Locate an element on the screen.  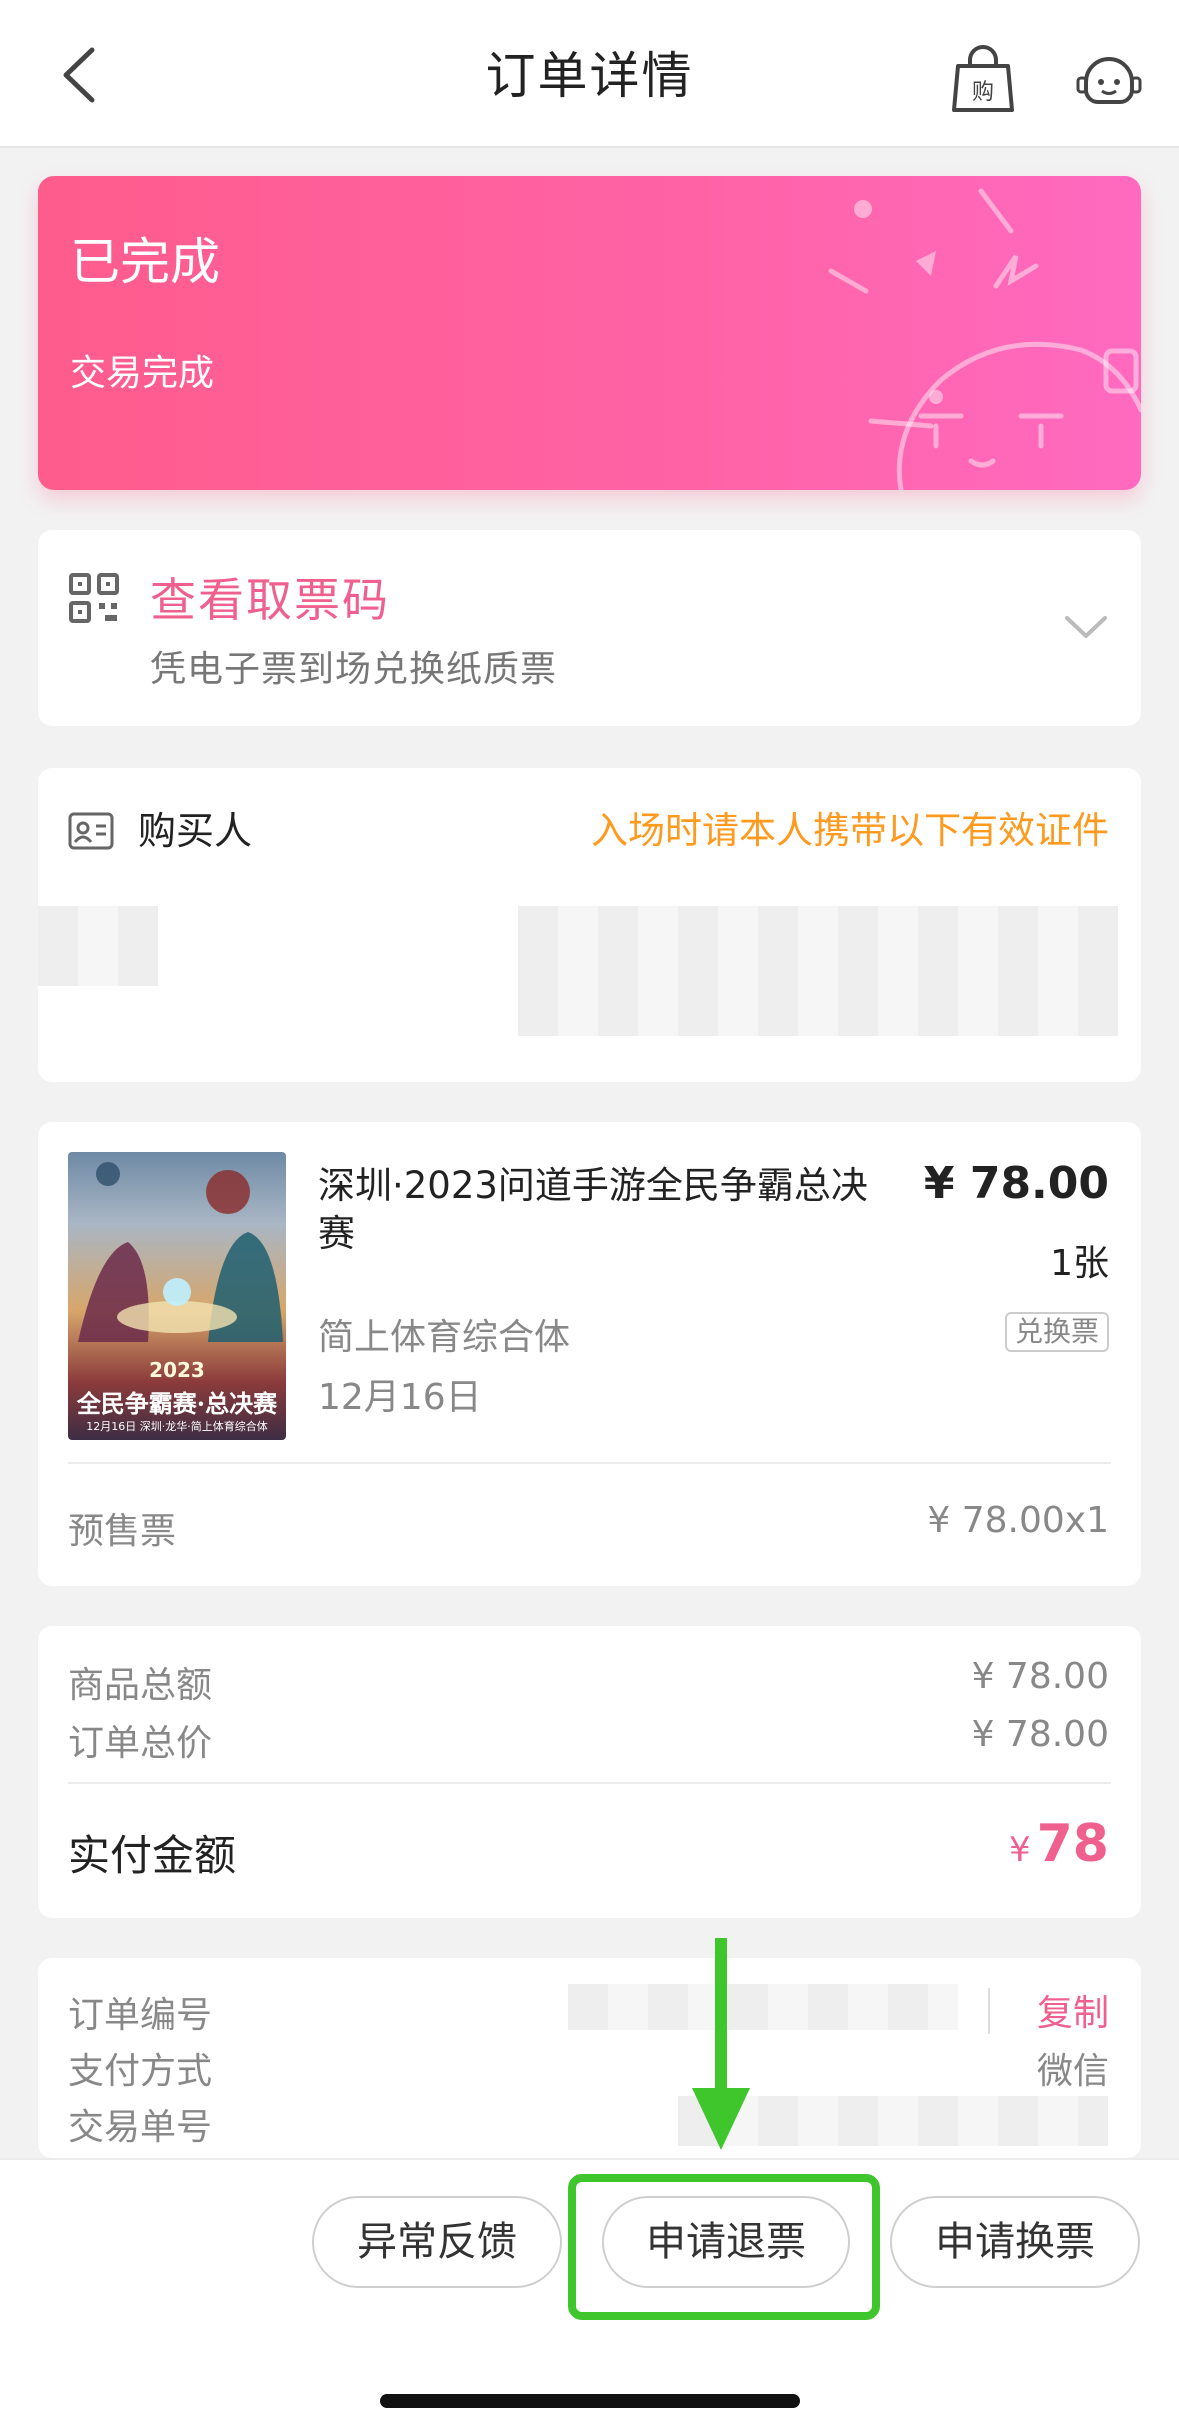
customer-service-icon is located at coordinates (1109, 79).